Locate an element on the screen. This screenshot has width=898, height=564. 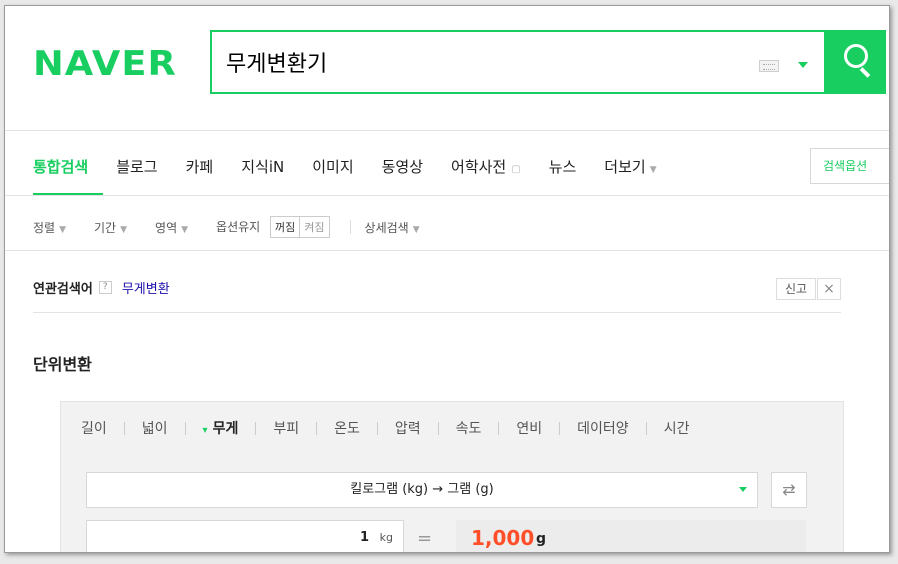
filter-bar: 정렬 ▼ 기간 ▼ 영역 ▼ 옵션유지 꺼짐 켜짐 상세검색 ▼ is located at coordinates (240, 227).